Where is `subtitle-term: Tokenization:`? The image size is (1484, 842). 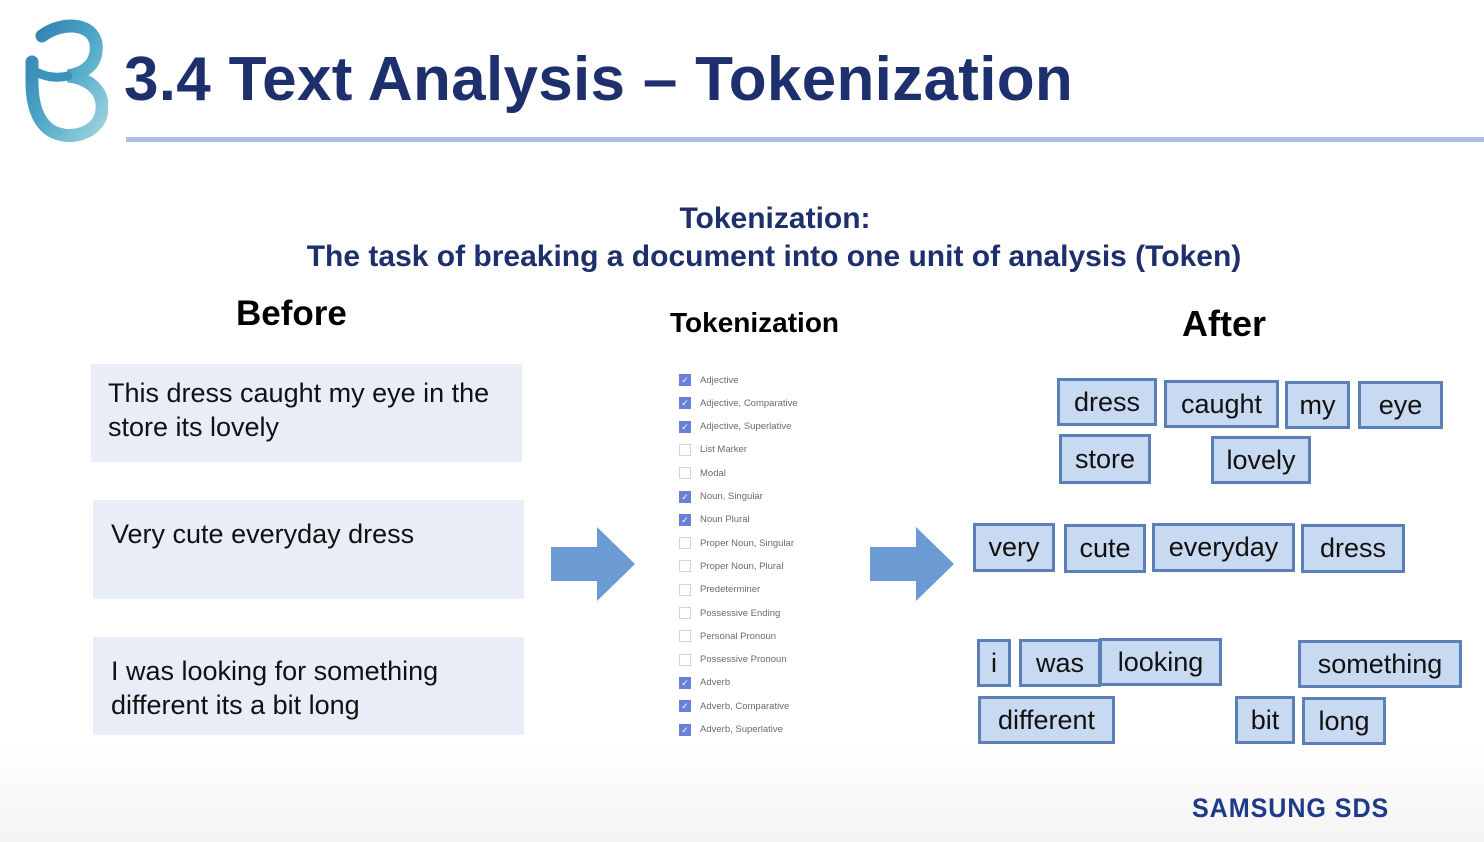 subtitle-term: Tokenization: is located at coordinates (775, 218).